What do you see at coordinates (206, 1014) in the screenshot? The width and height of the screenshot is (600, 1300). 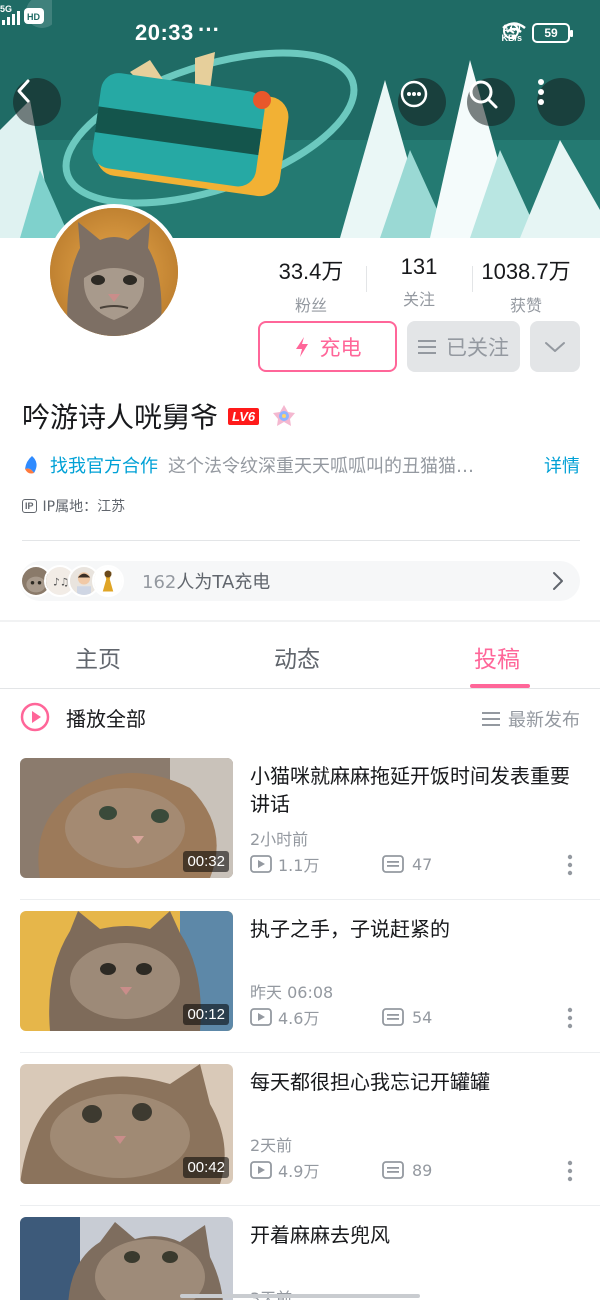 I see `video-duration: 00:12` at bounding box center [206, 1014].